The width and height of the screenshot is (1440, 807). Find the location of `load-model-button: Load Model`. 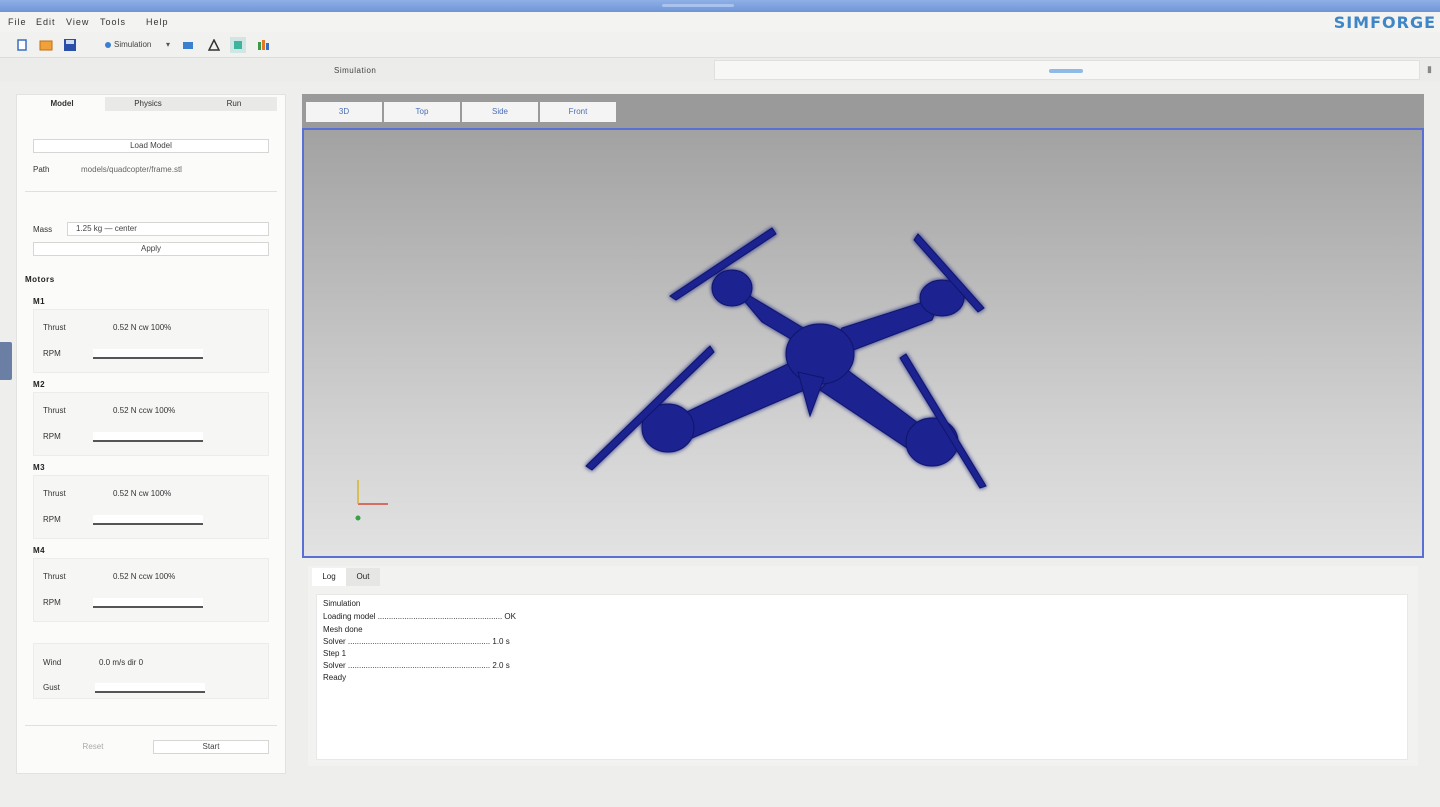

load-model-button: Load Model is located at coordinates (151, 146).